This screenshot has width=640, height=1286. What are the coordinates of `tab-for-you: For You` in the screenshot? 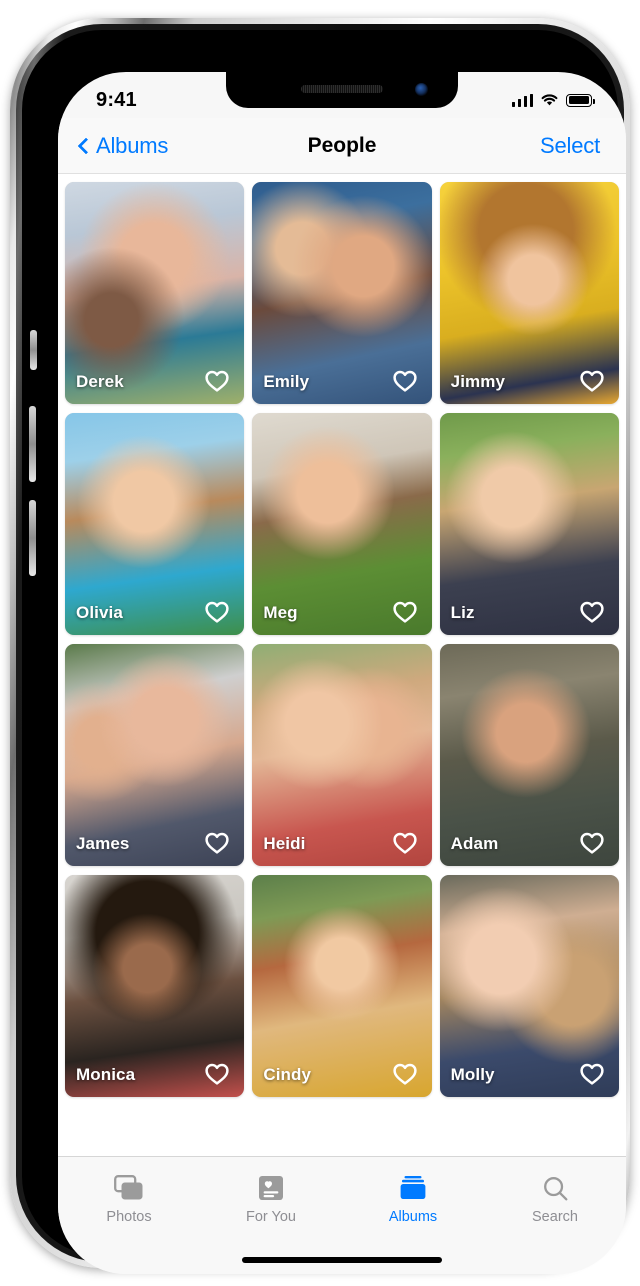 It's located at (271, 1199).